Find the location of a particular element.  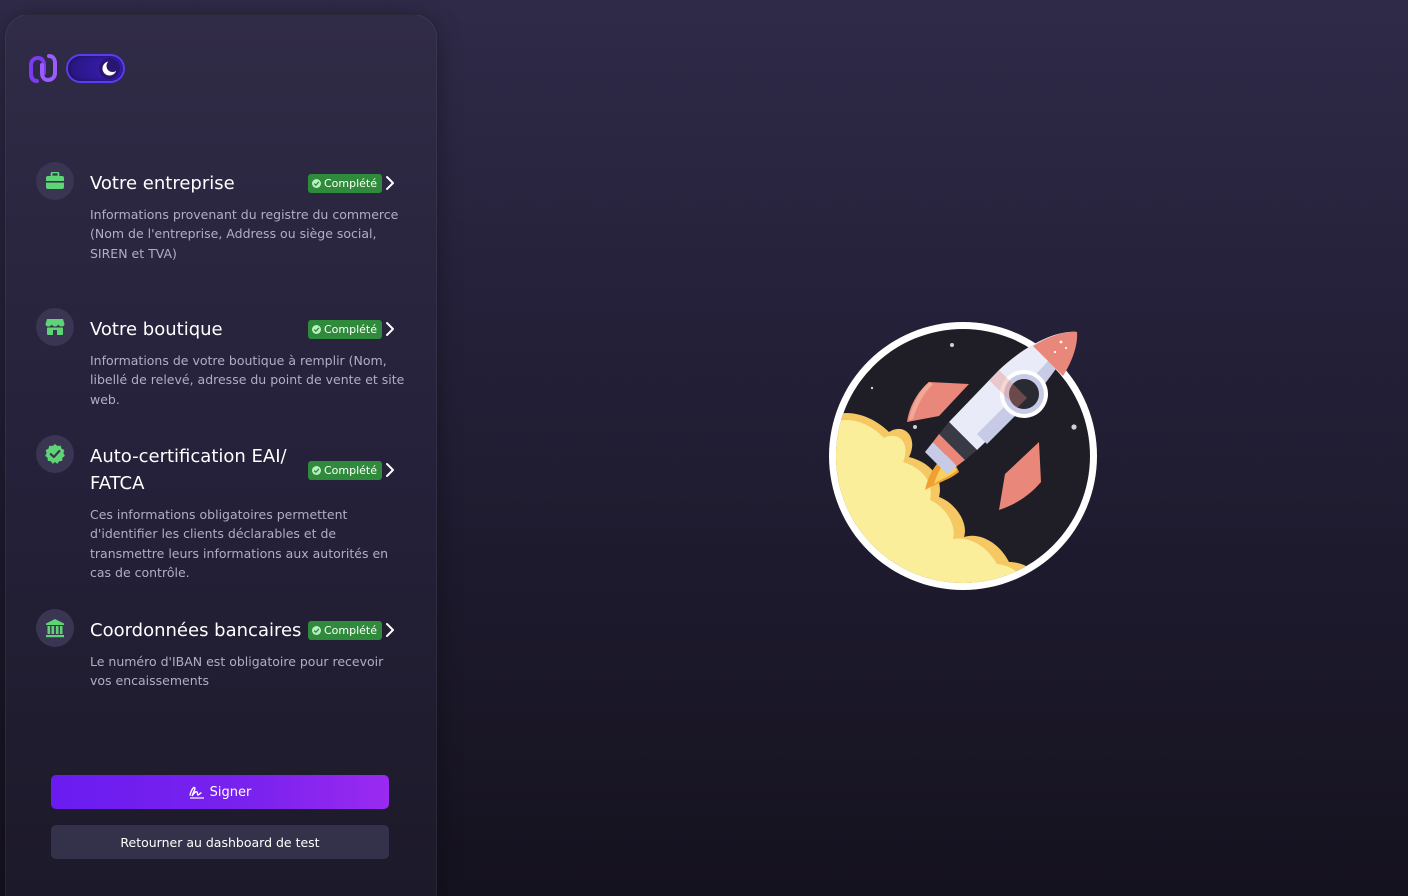

moon-icon is located at coordinates (109, 68).